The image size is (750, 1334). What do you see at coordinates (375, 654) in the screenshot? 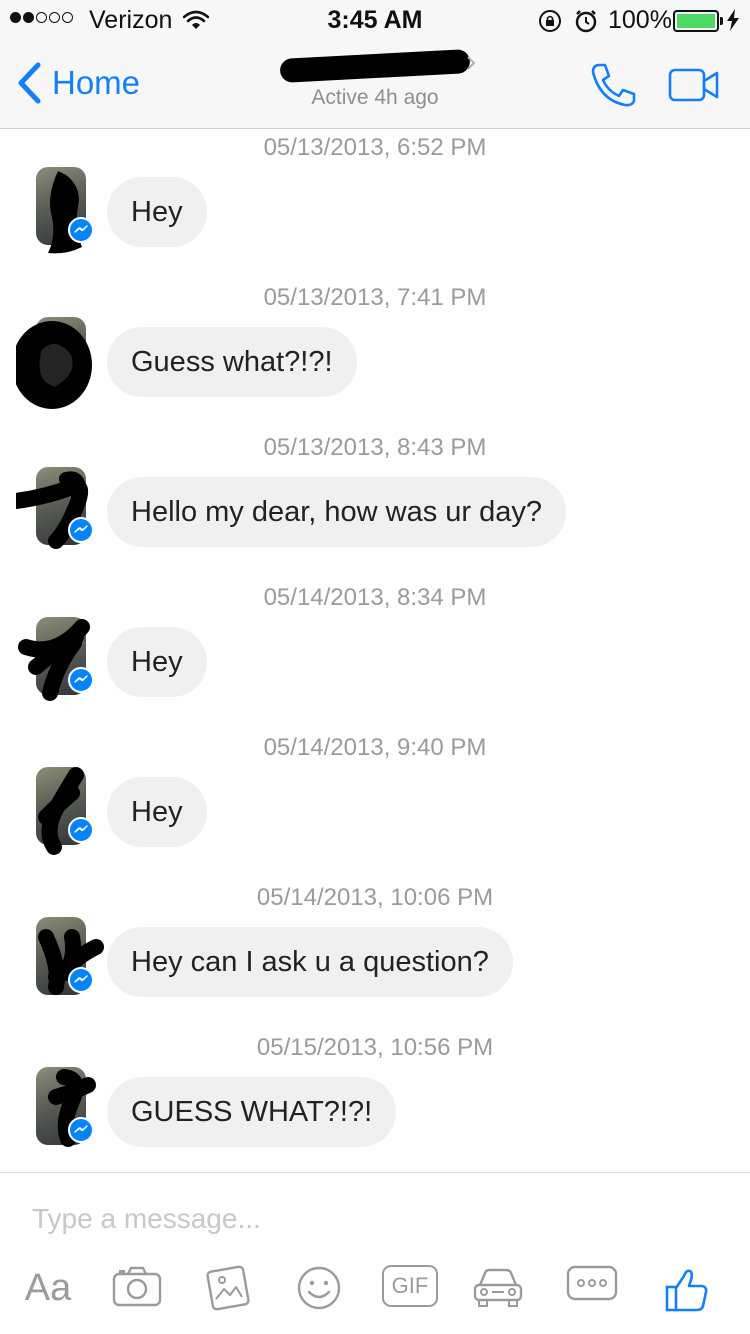
I see `message-group: 05/14/2013, 8:34 PM Hey` at bounding box center [375, 654].